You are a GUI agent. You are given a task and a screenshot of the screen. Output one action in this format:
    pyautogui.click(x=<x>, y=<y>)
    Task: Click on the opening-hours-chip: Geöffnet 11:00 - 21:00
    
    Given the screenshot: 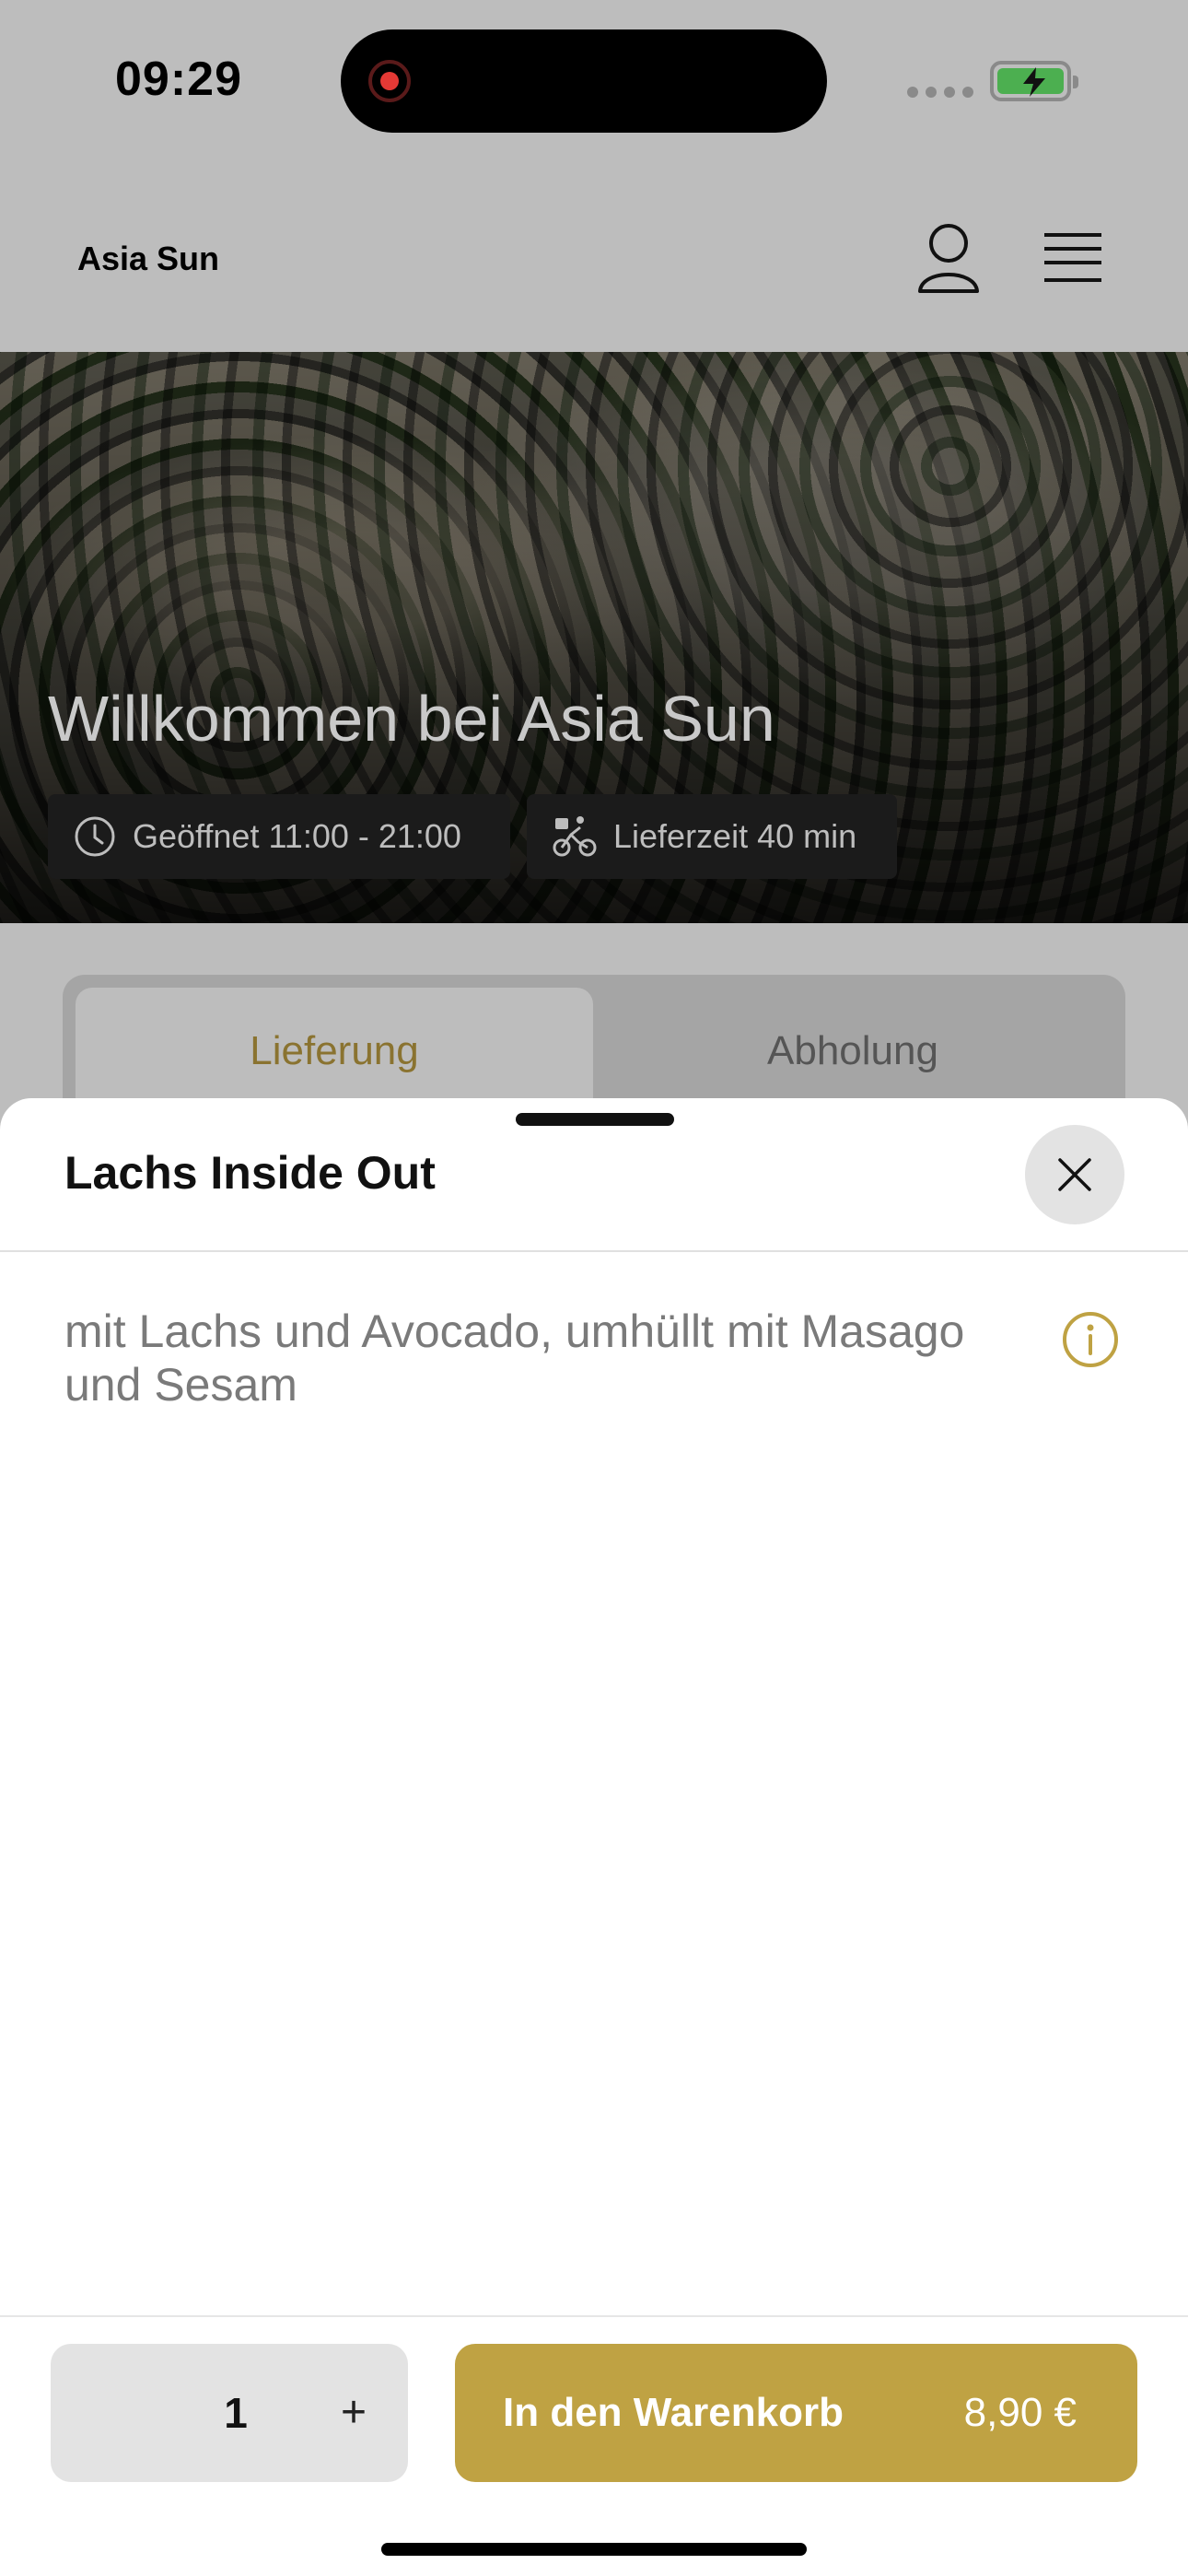 What is the action you would take?
    pyautogui.click(x=279, y=837)
    